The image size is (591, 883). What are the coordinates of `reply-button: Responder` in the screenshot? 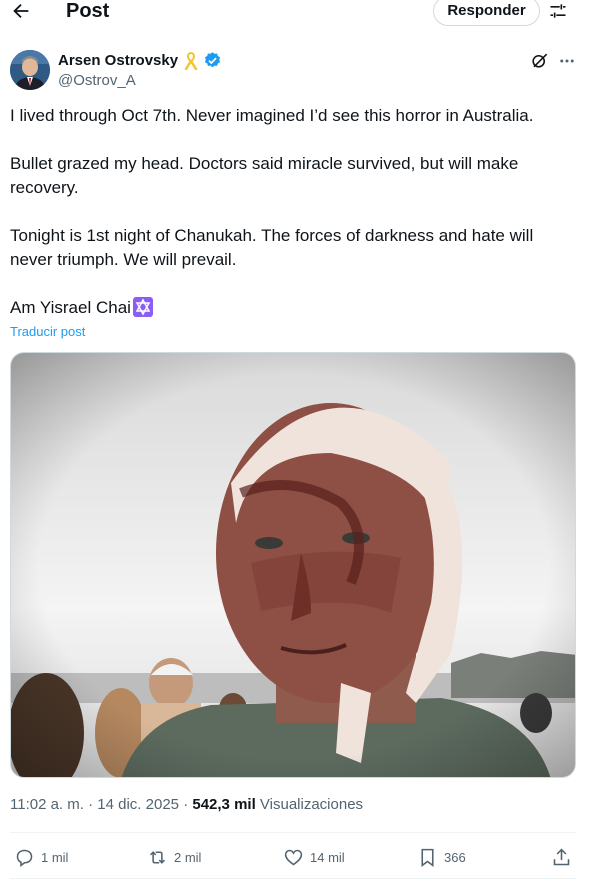 It's located at (486, 13).